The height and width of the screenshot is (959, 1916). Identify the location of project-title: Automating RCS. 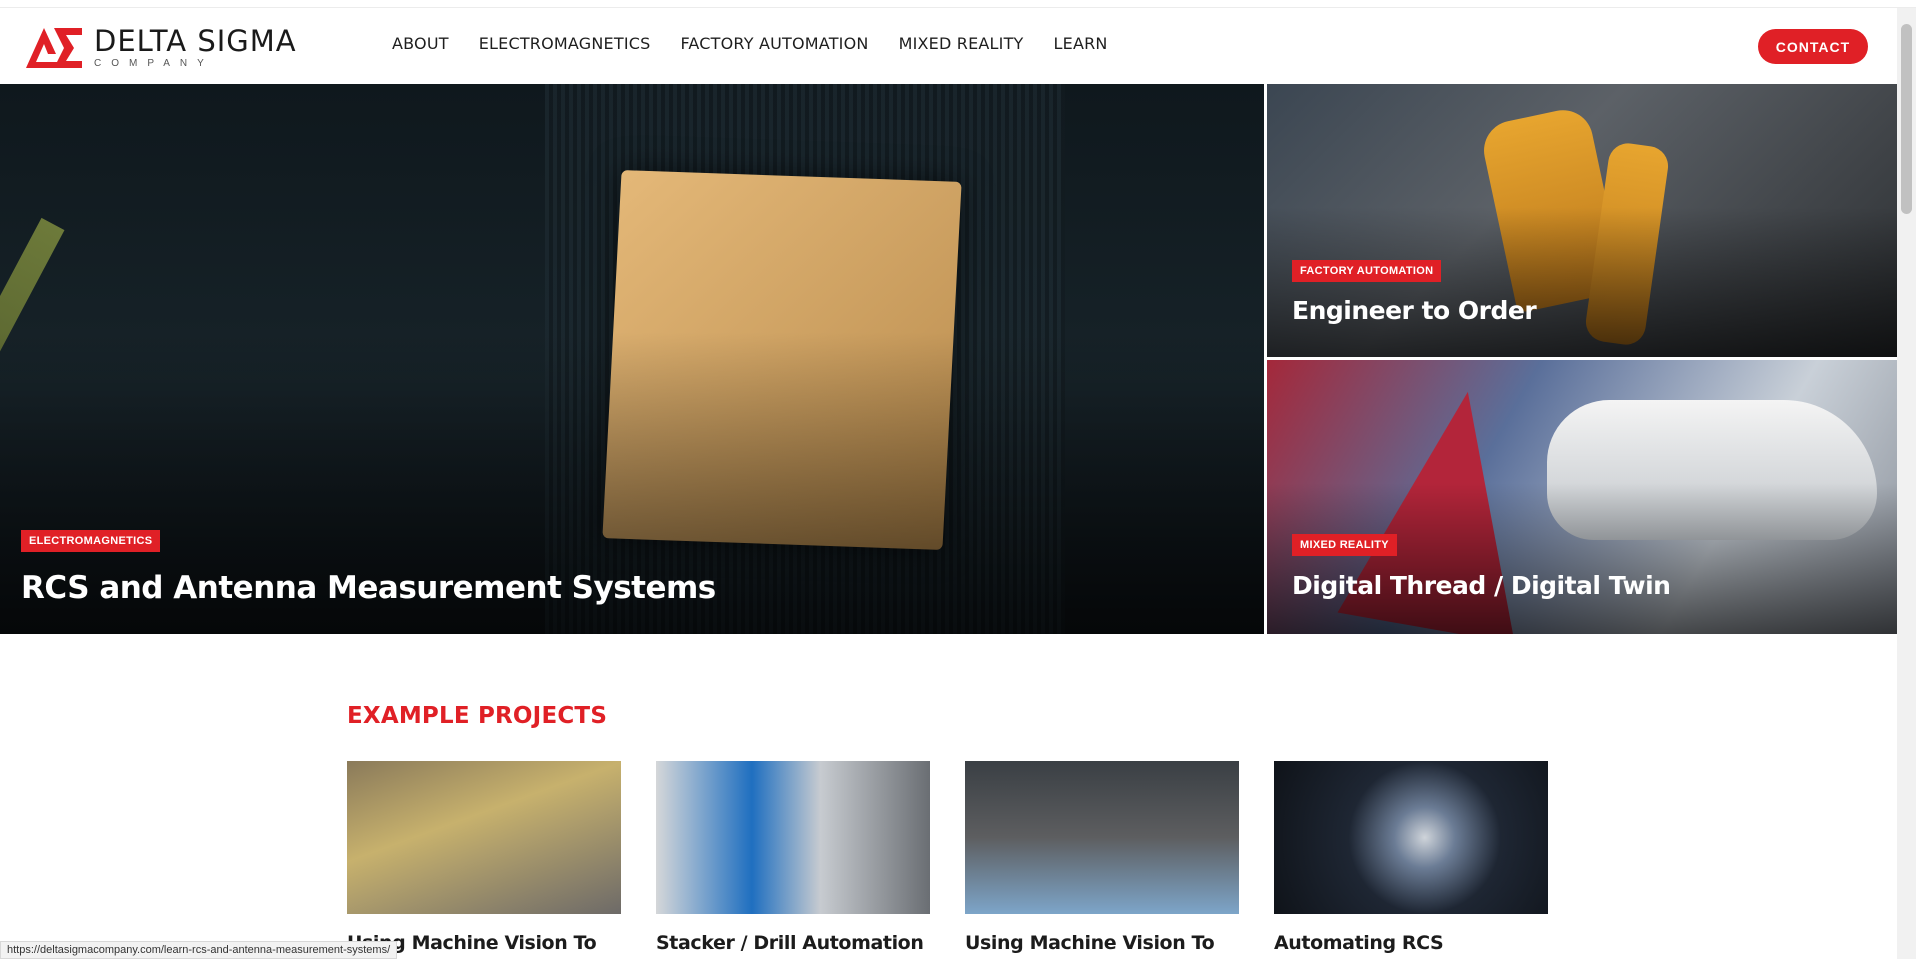
(1411, 943).